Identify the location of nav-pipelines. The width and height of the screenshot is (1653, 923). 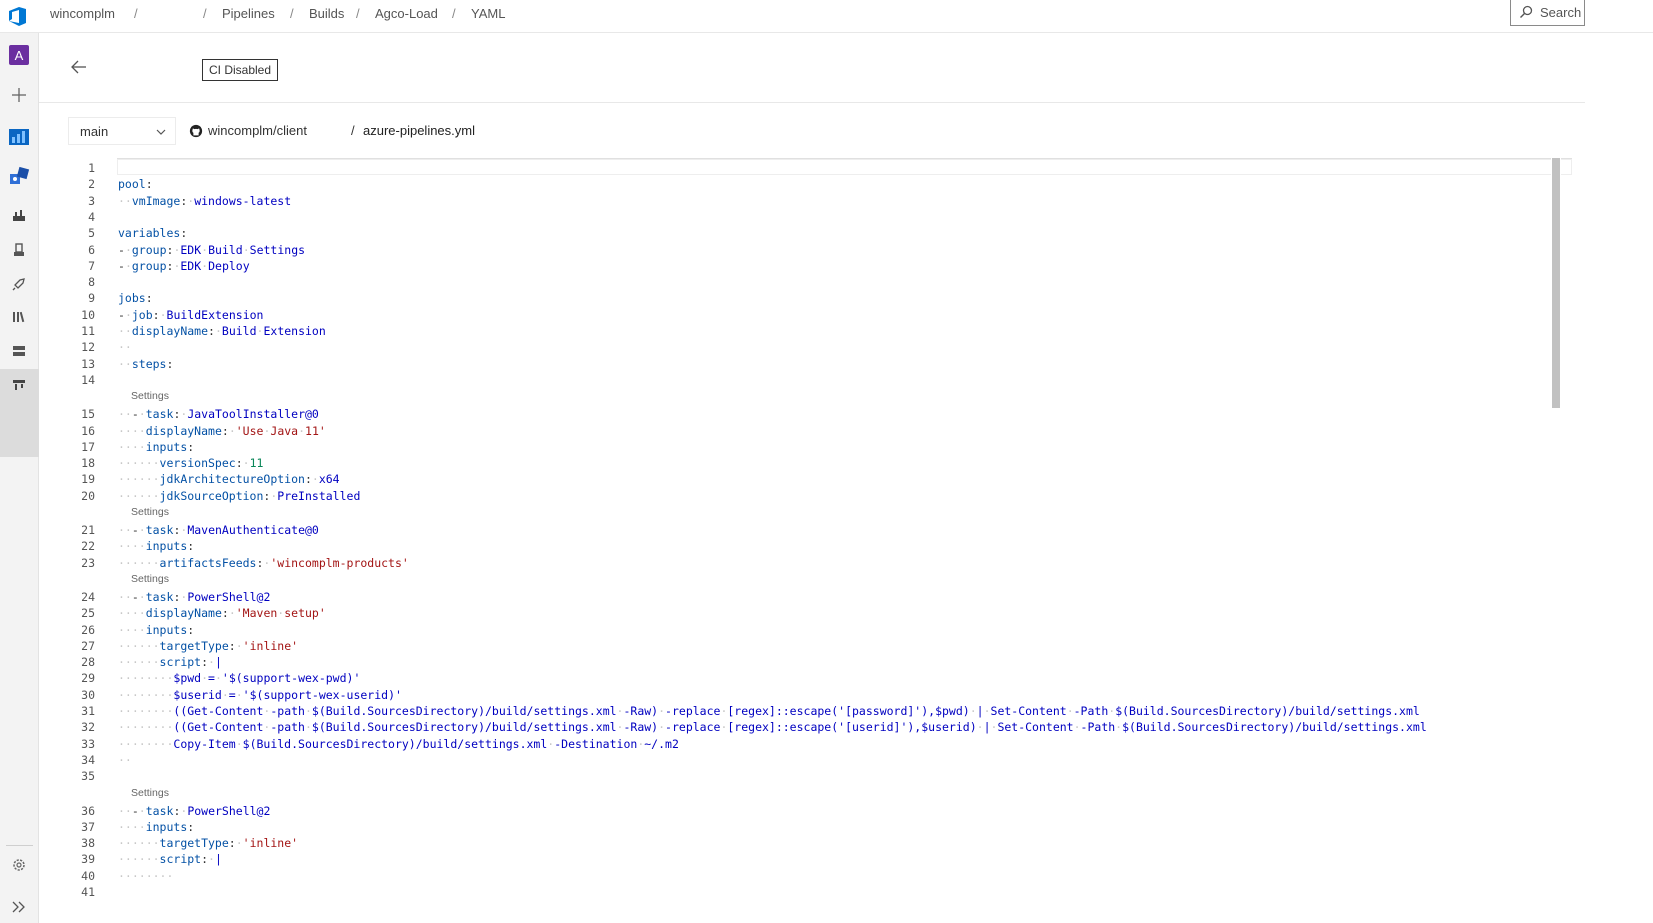
(19, 215).